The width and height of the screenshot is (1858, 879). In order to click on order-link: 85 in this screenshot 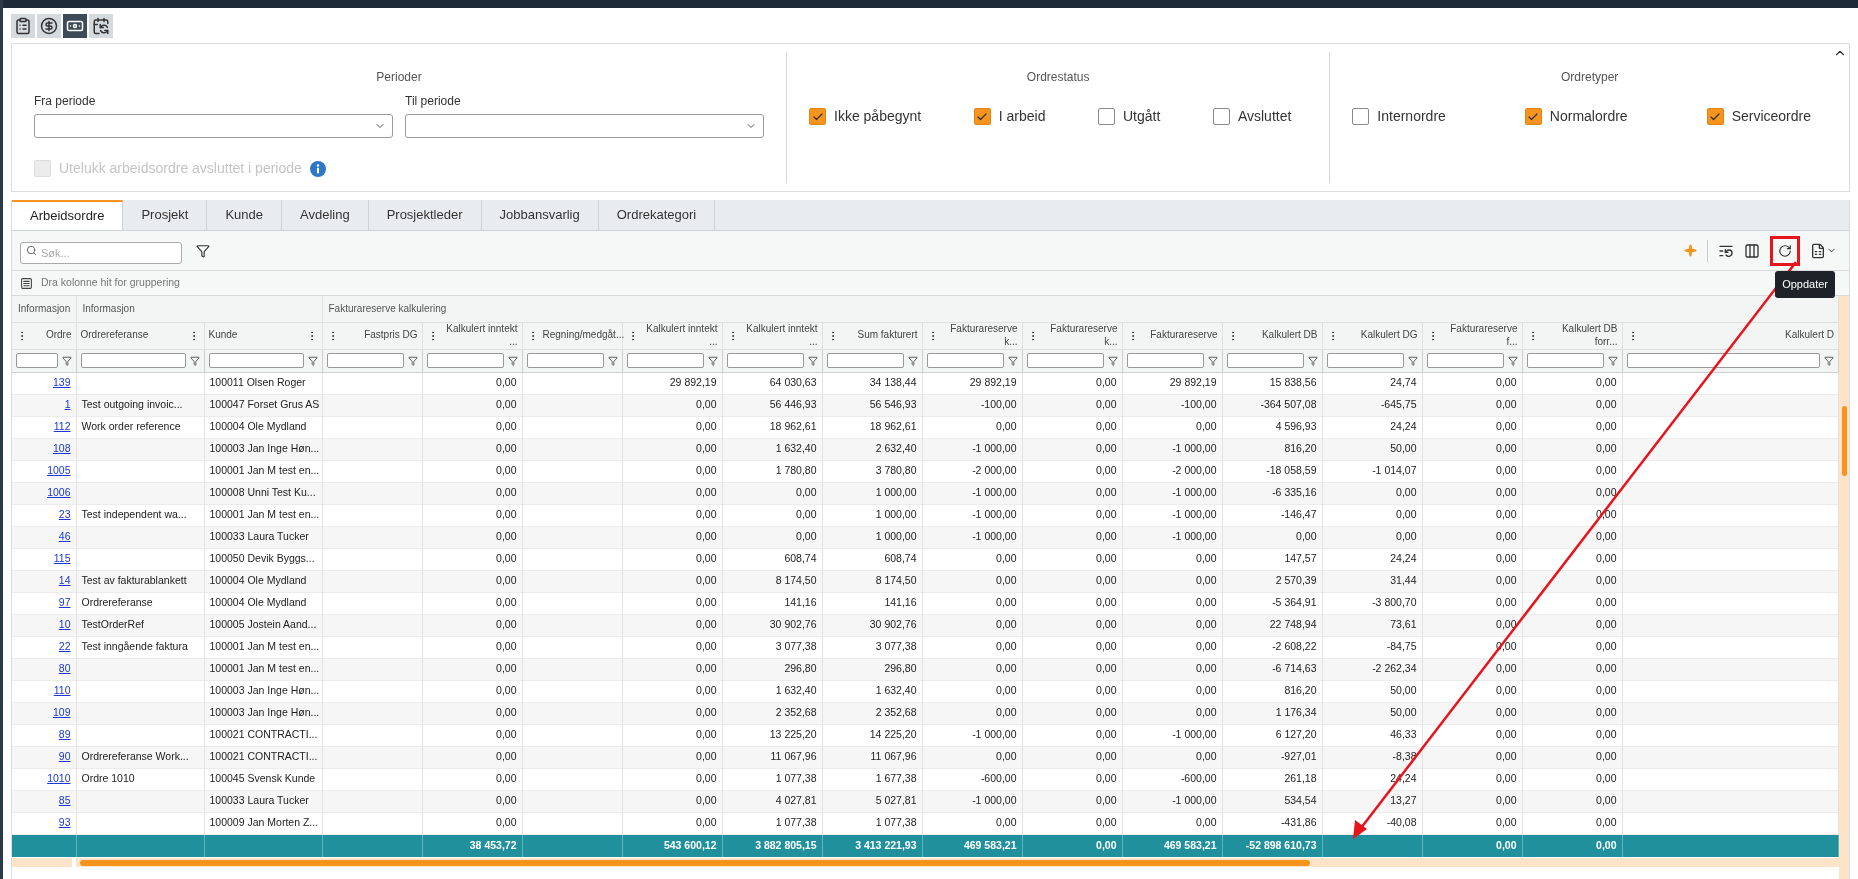, I will do `click(64, 800)`.